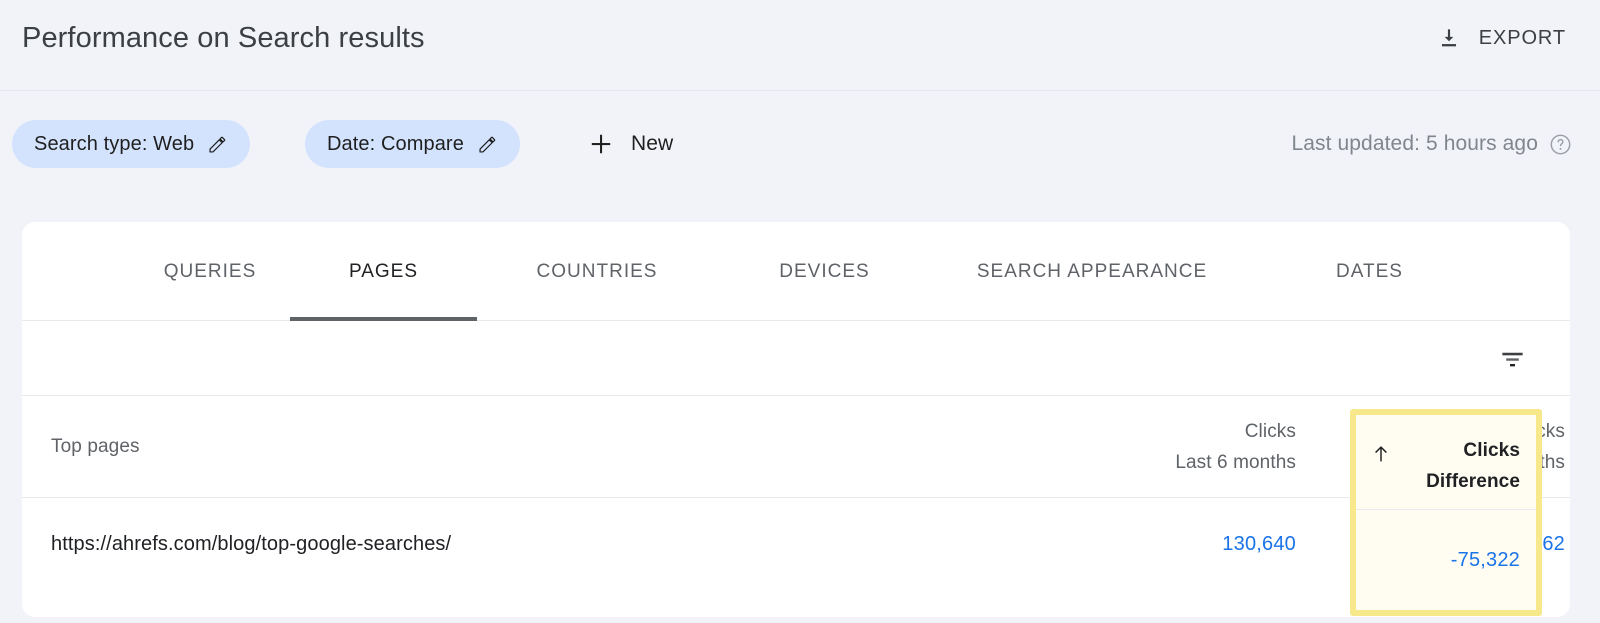  I want to click on tab-countries: COUNTRIES, so click(597, 271).